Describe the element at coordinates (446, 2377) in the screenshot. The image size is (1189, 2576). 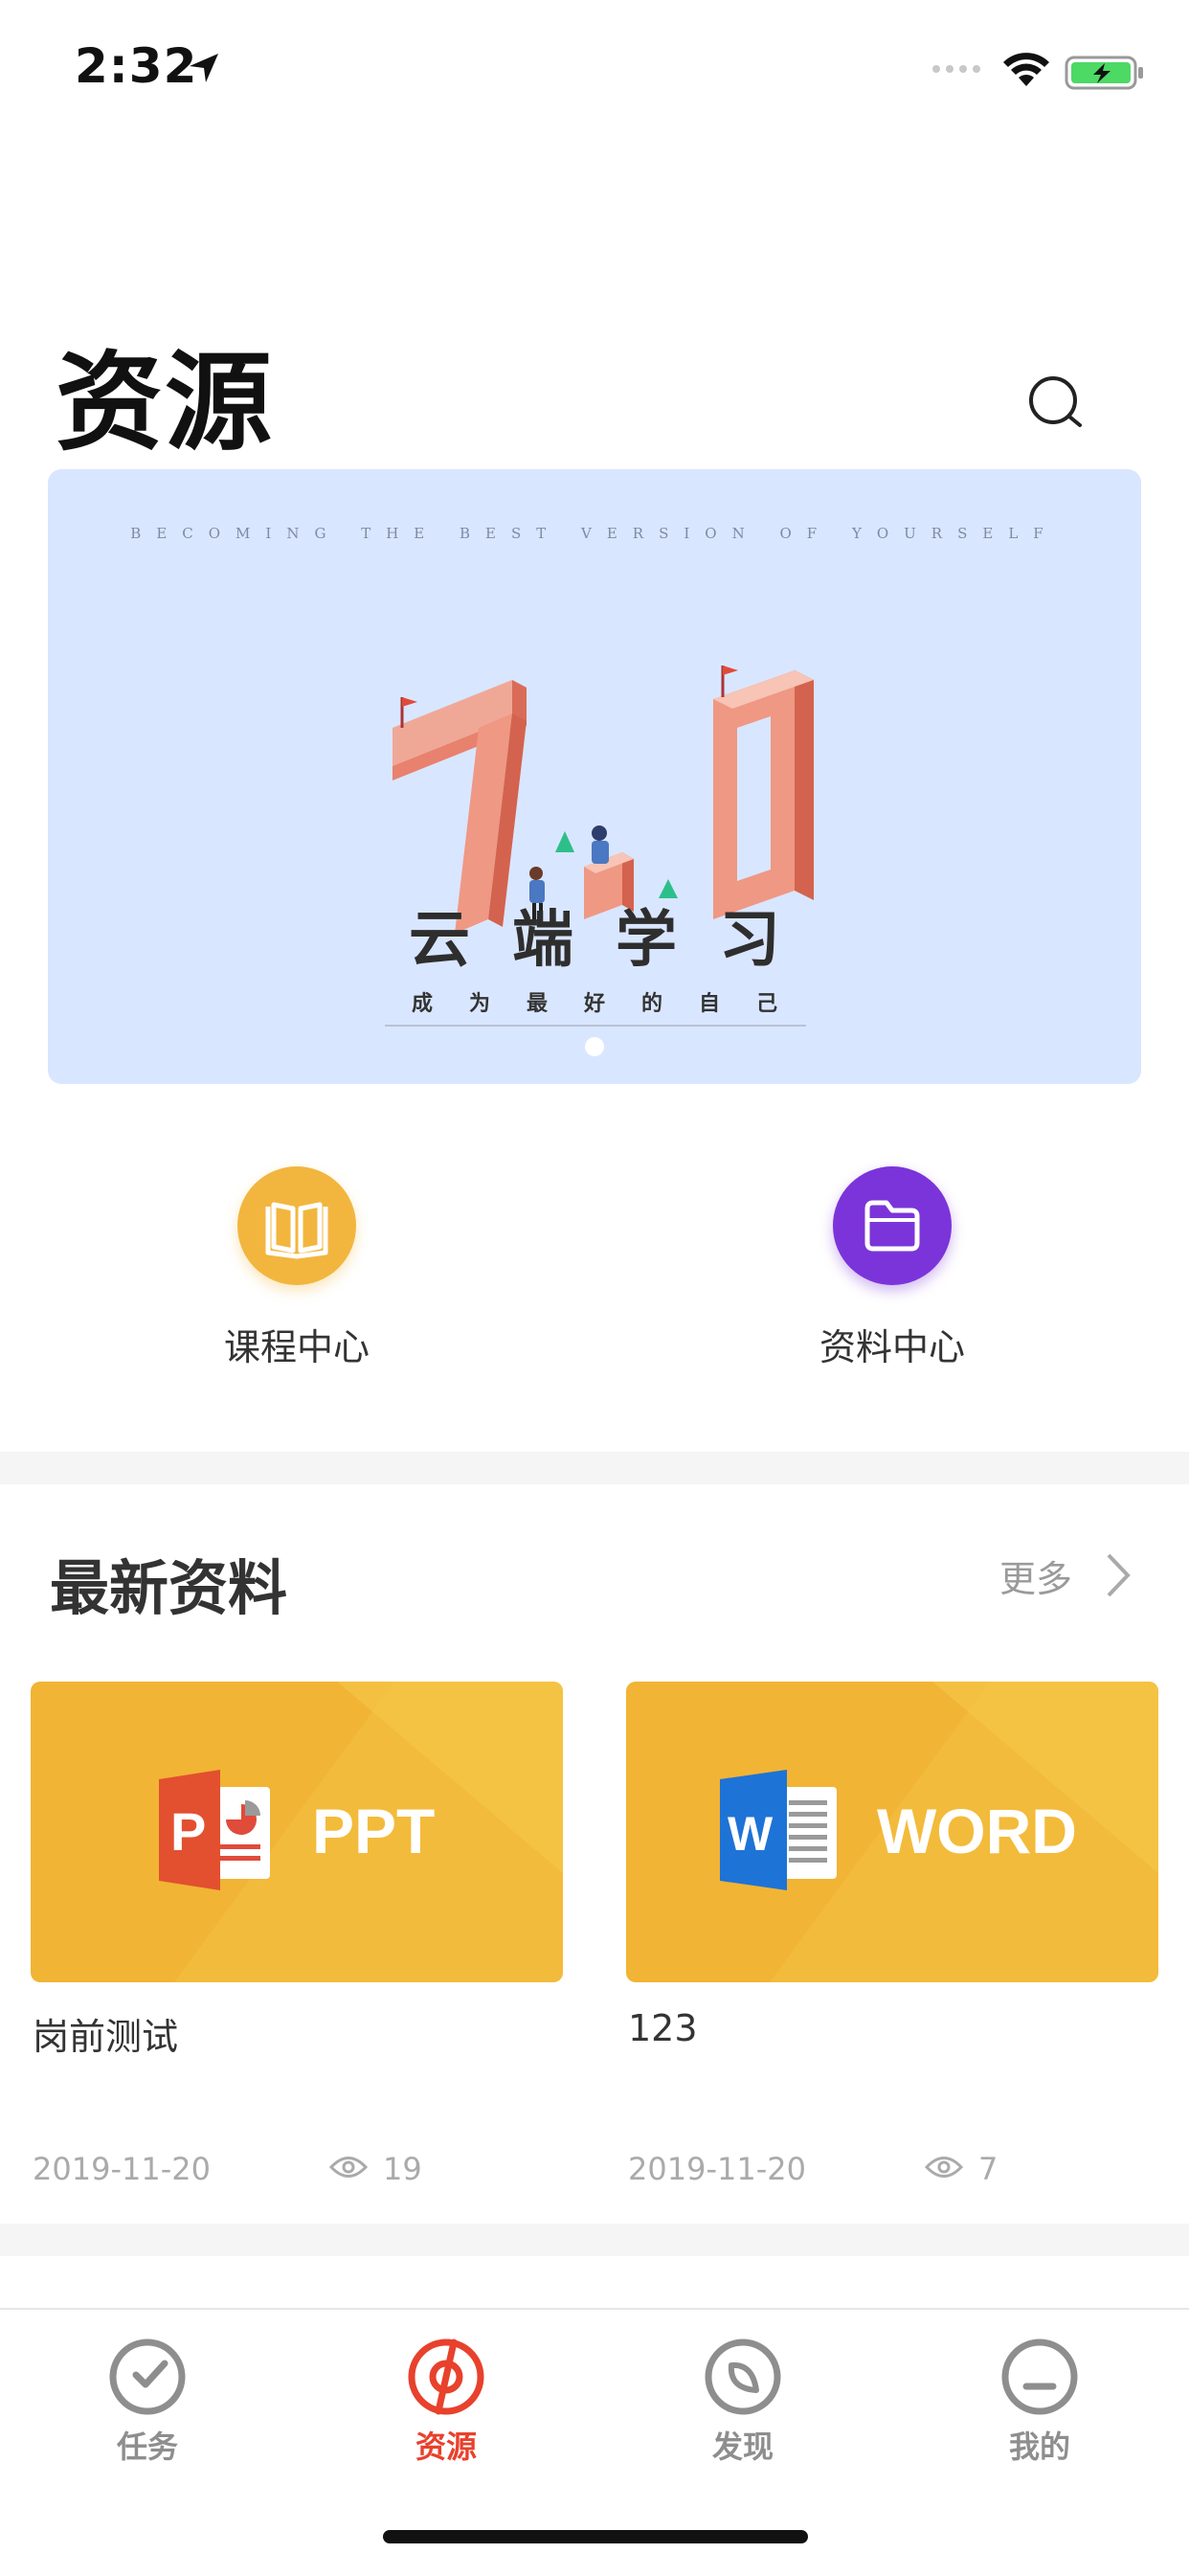
I see `resource-icon` at that location.